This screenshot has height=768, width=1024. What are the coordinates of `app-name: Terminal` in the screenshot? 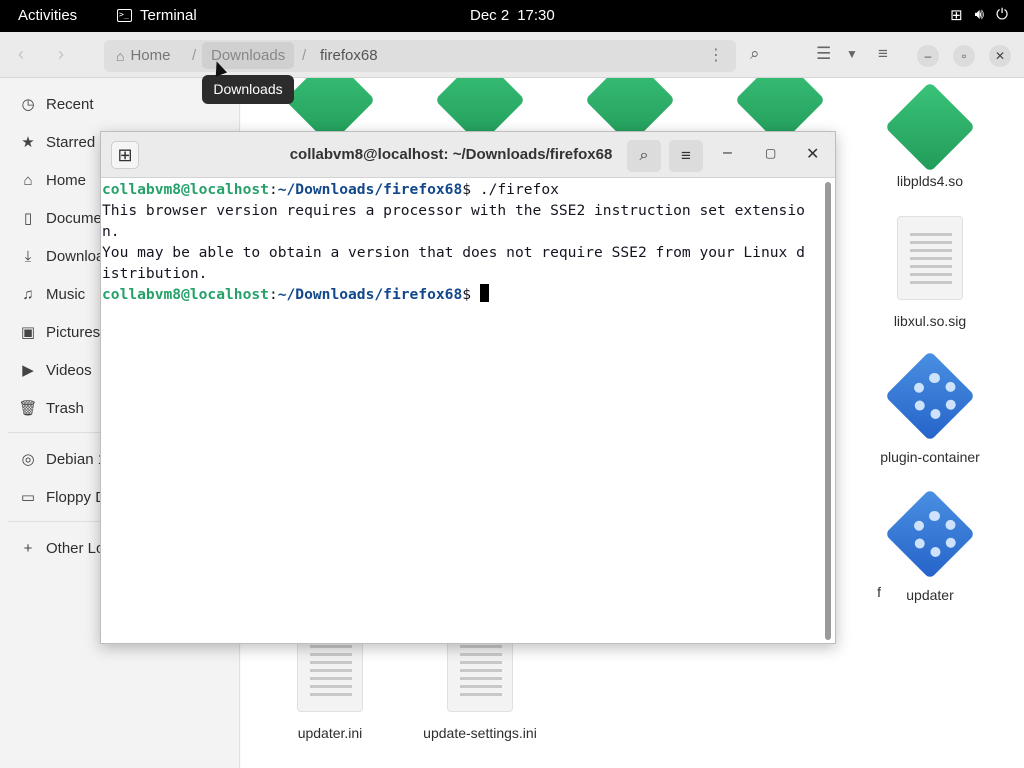 It's located at (168, 15).